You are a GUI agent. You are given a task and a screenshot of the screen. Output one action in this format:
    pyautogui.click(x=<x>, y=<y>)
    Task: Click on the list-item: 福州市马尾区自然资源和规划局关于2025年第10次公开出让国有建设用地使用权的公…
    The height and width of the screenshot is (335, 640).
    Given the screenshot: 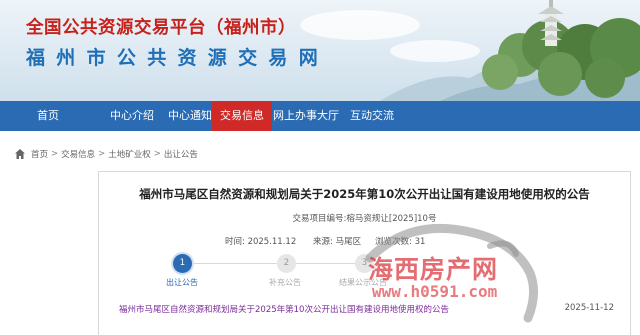 What is the action you would take?
    pyautogui.click(x=366, y=311)
    